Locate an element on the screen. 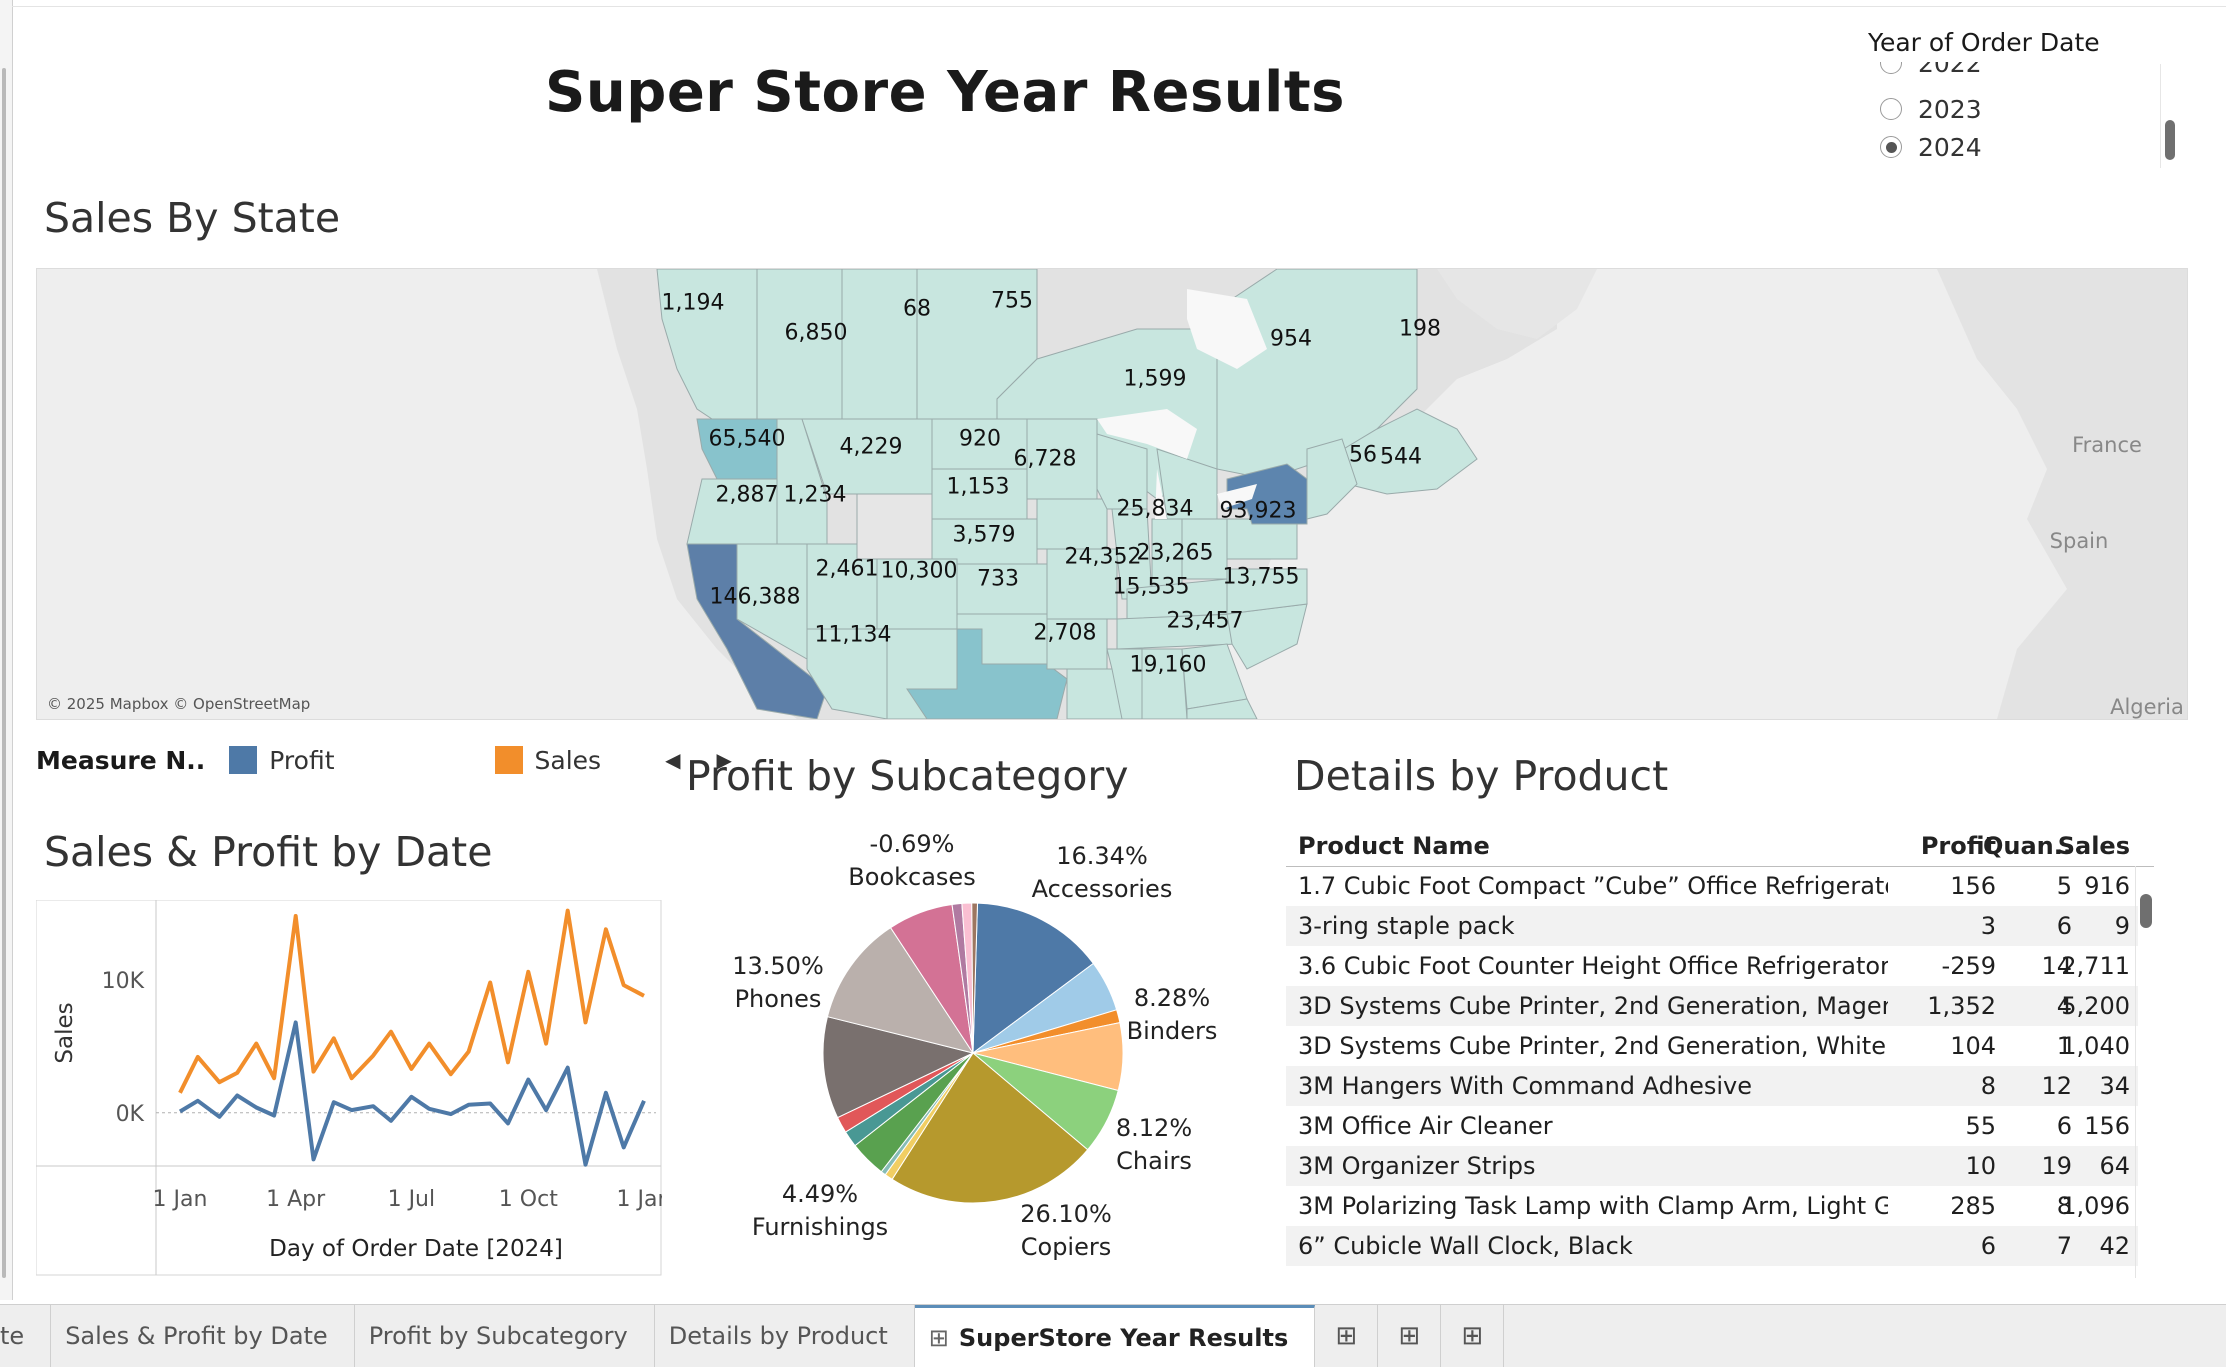 Image resolution: width=2226 pixels, height=1367 pixels. new-worksheet-button: ⊞ is located at coordinates (1347, 1336).